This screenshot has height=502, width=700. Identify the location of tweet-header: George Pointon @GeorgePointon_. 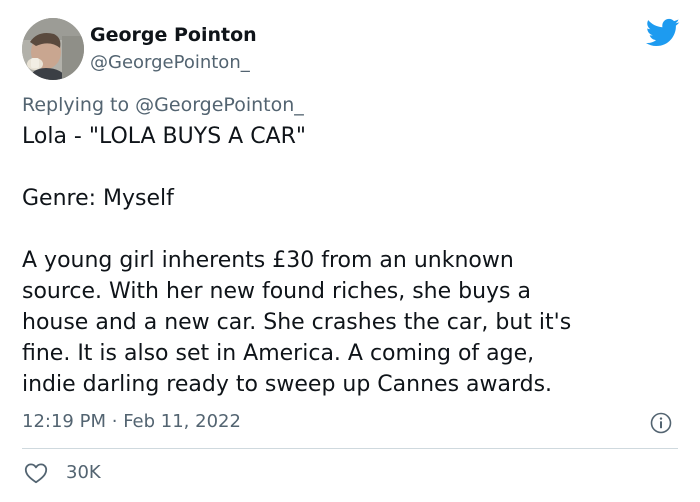
(352, 49).